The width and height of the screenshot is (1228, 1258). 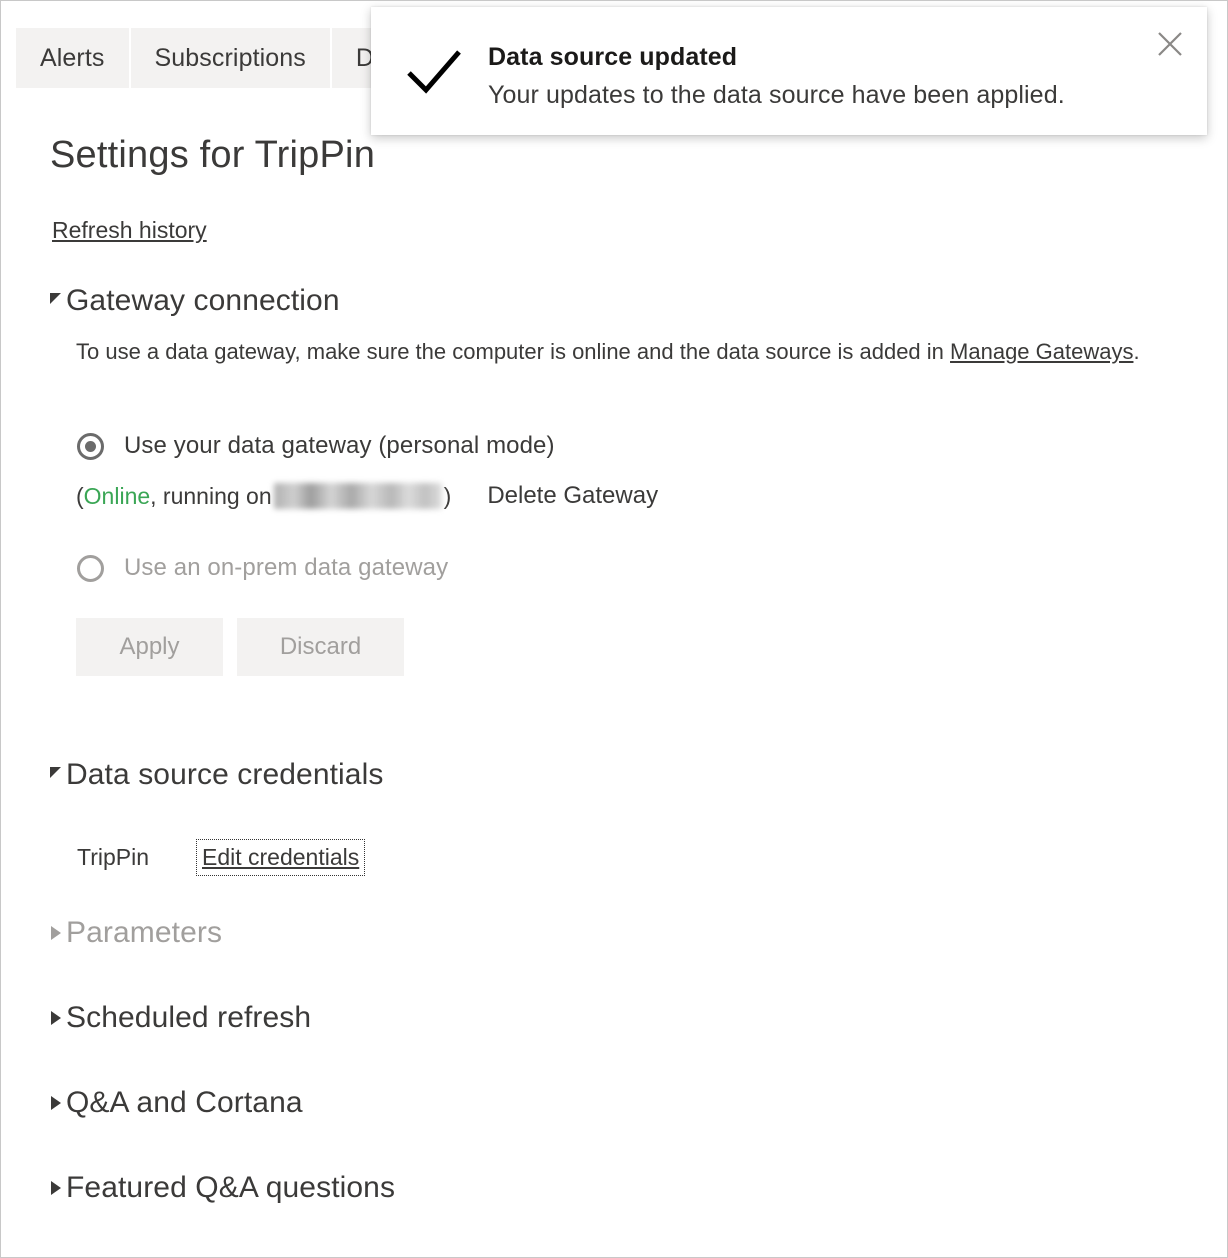 What do you see at coordinates (90, 568) in the screenshot?
I see `radio-button-unselected-icon` at bounding box center [90, 568].